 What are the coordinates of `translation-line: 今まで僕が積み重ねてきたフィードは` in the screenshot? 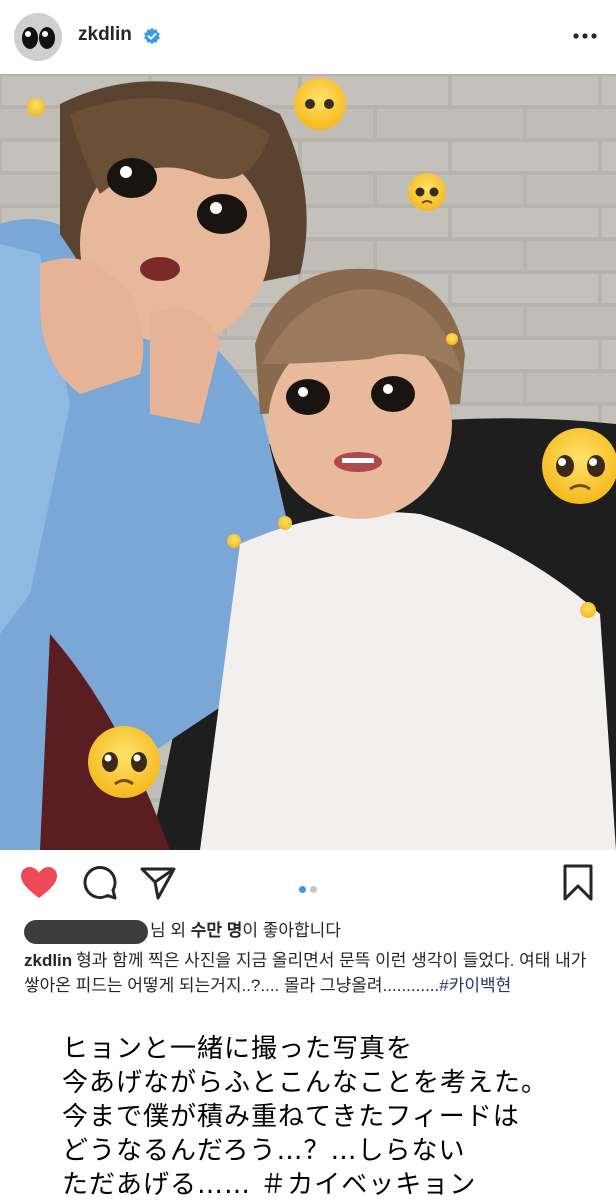 It's located at (291, 1117).